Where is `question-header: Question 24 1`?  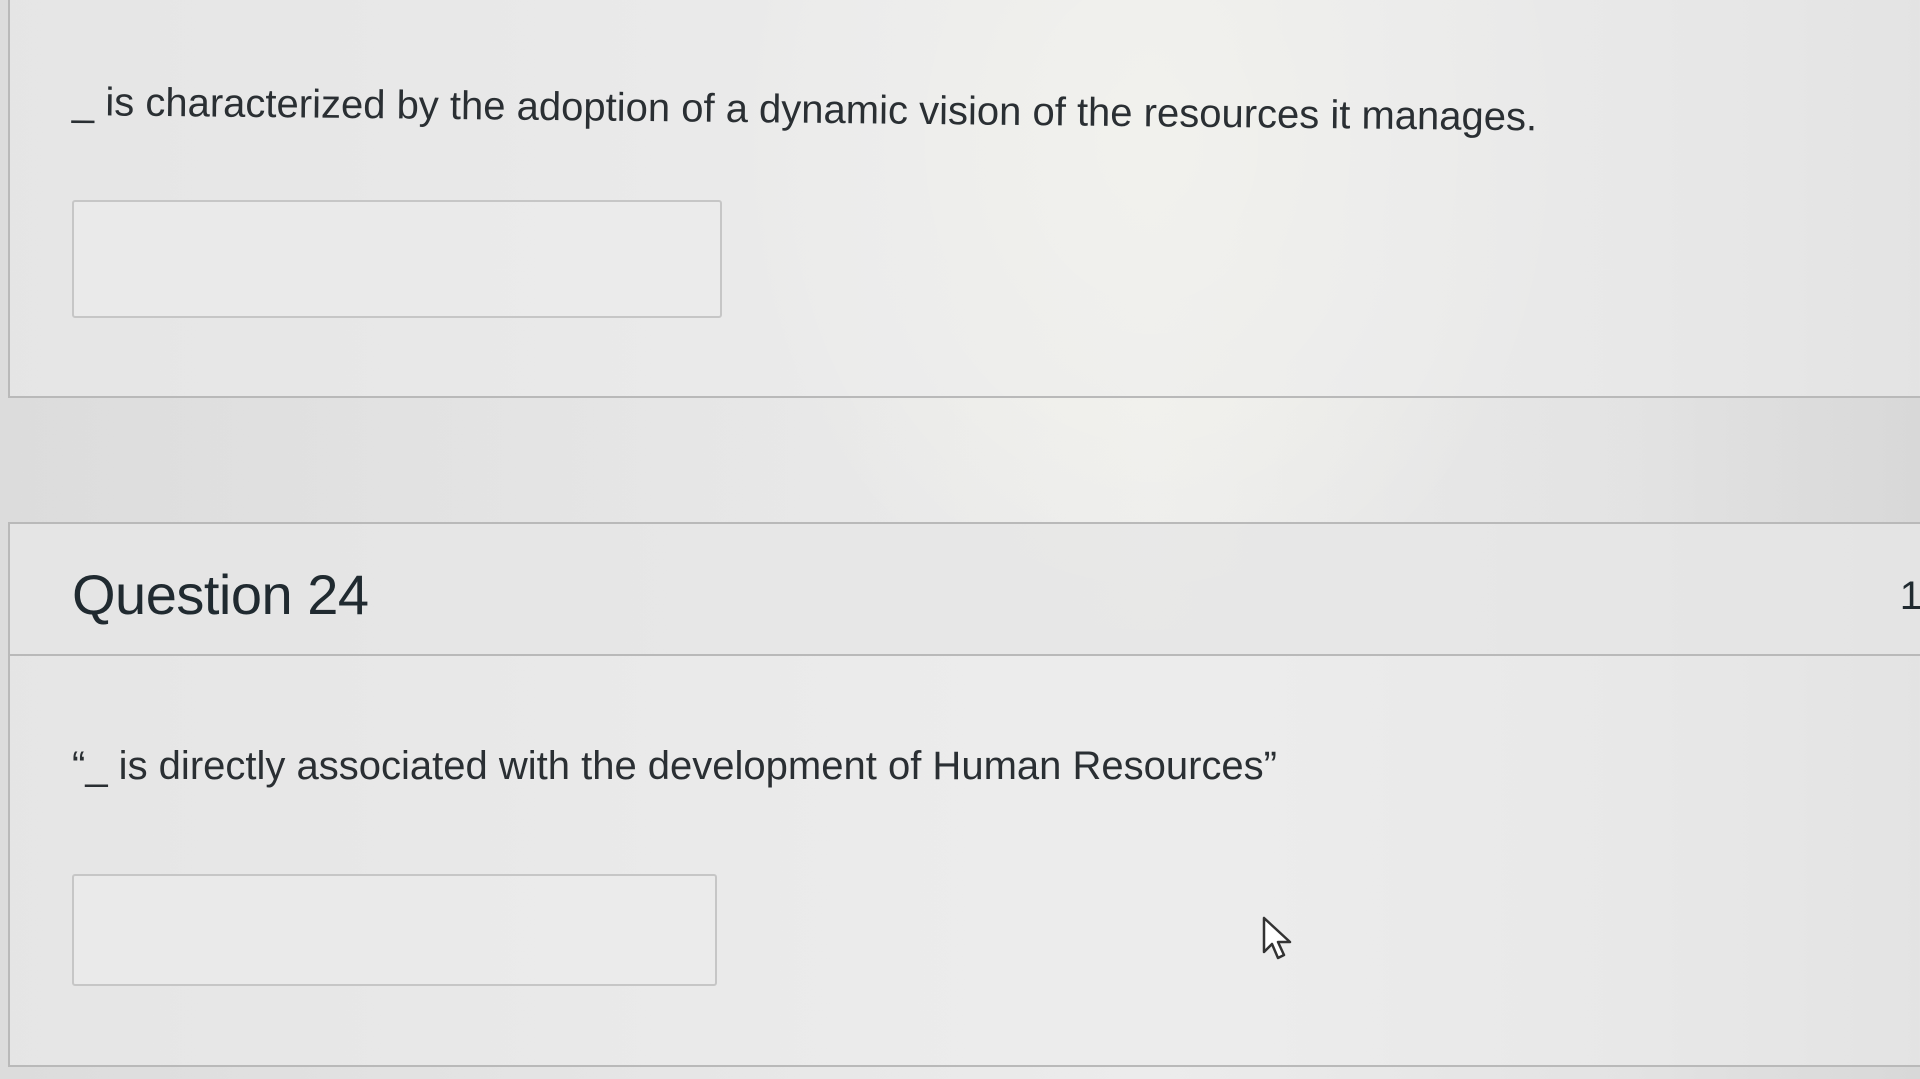 question-header: Question 24 1 is located at coordinates (965, 590).